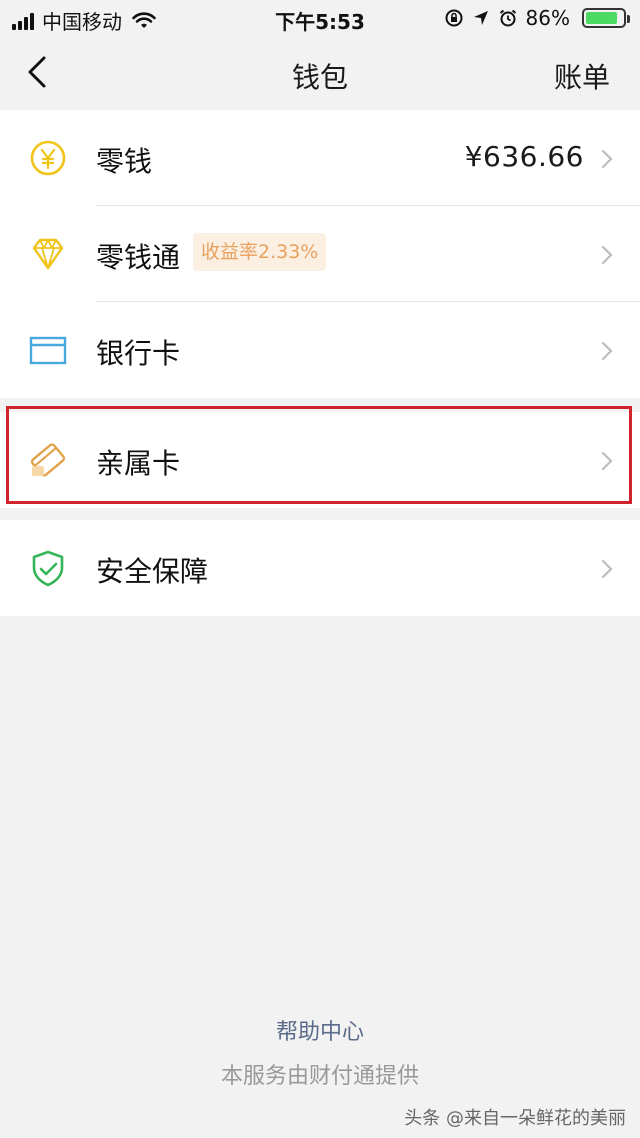  Describe the element at coordinates (320, 18) in the screenshot. I see `status-bar: 中国移动 下午5:53 86%` at that location.